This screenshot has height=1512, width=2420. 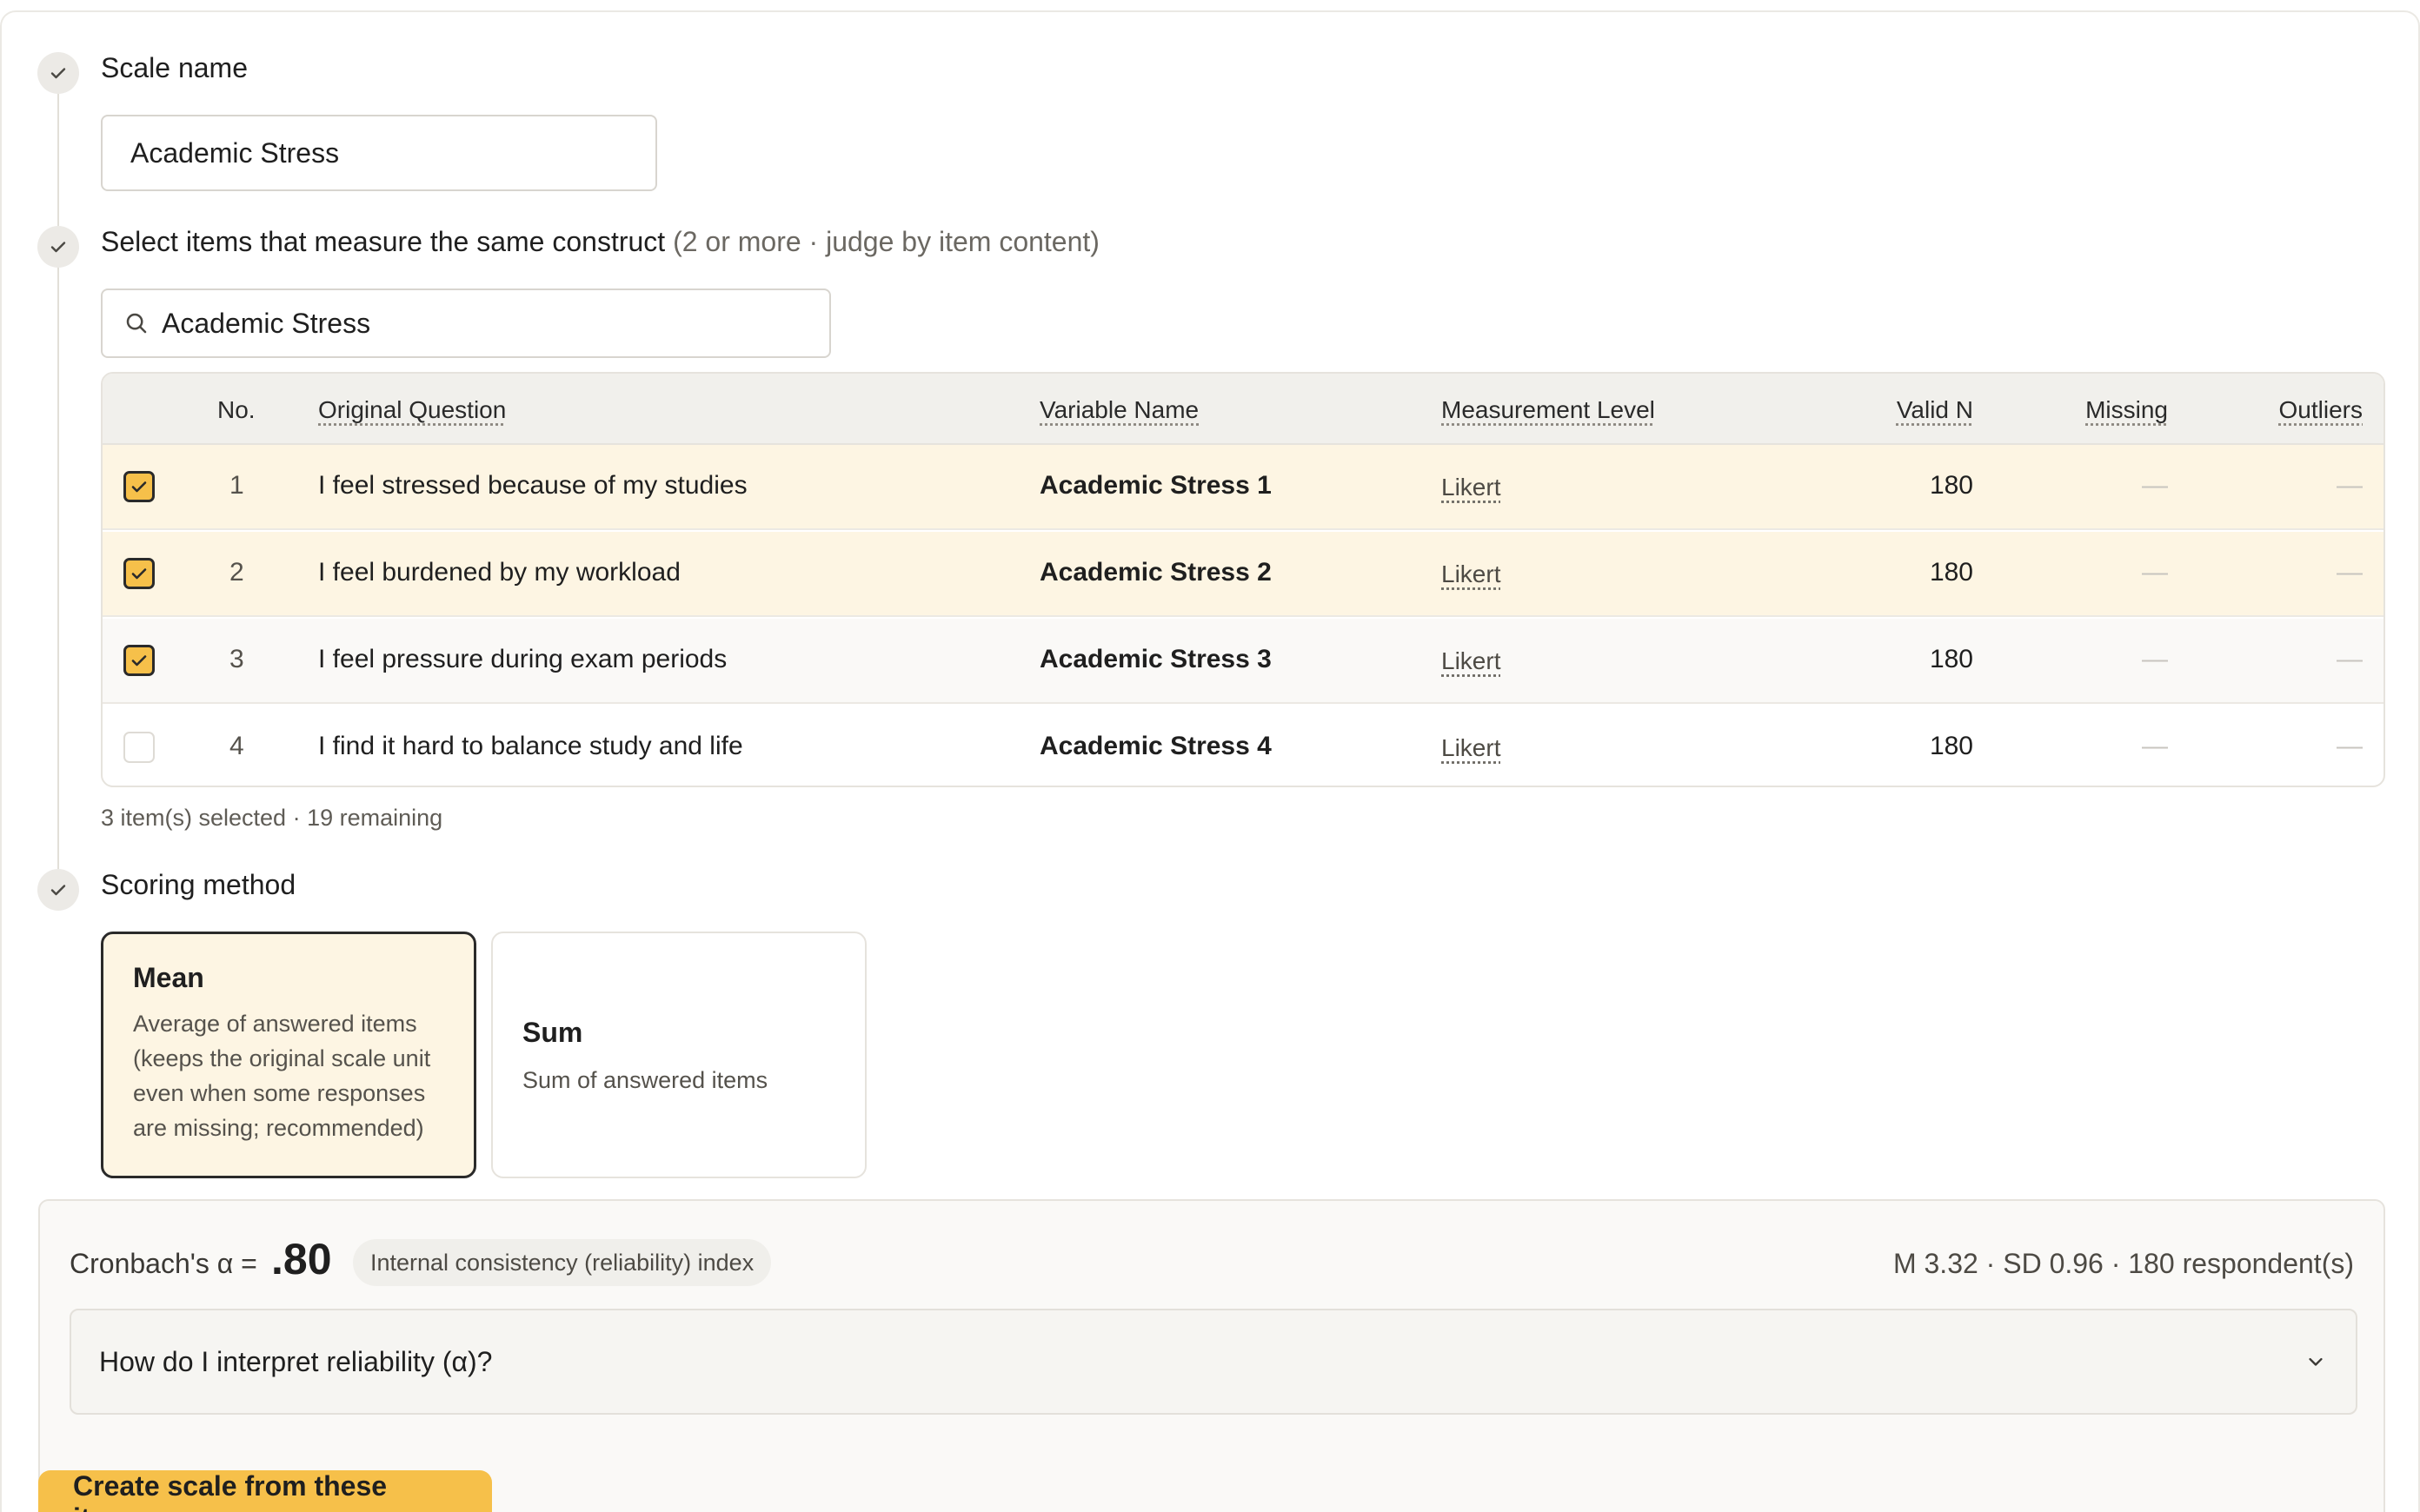 What do you see at coordinates (379, 153) in the screenshot?
I see `scale-name-input` at bounding box center [379, 153].